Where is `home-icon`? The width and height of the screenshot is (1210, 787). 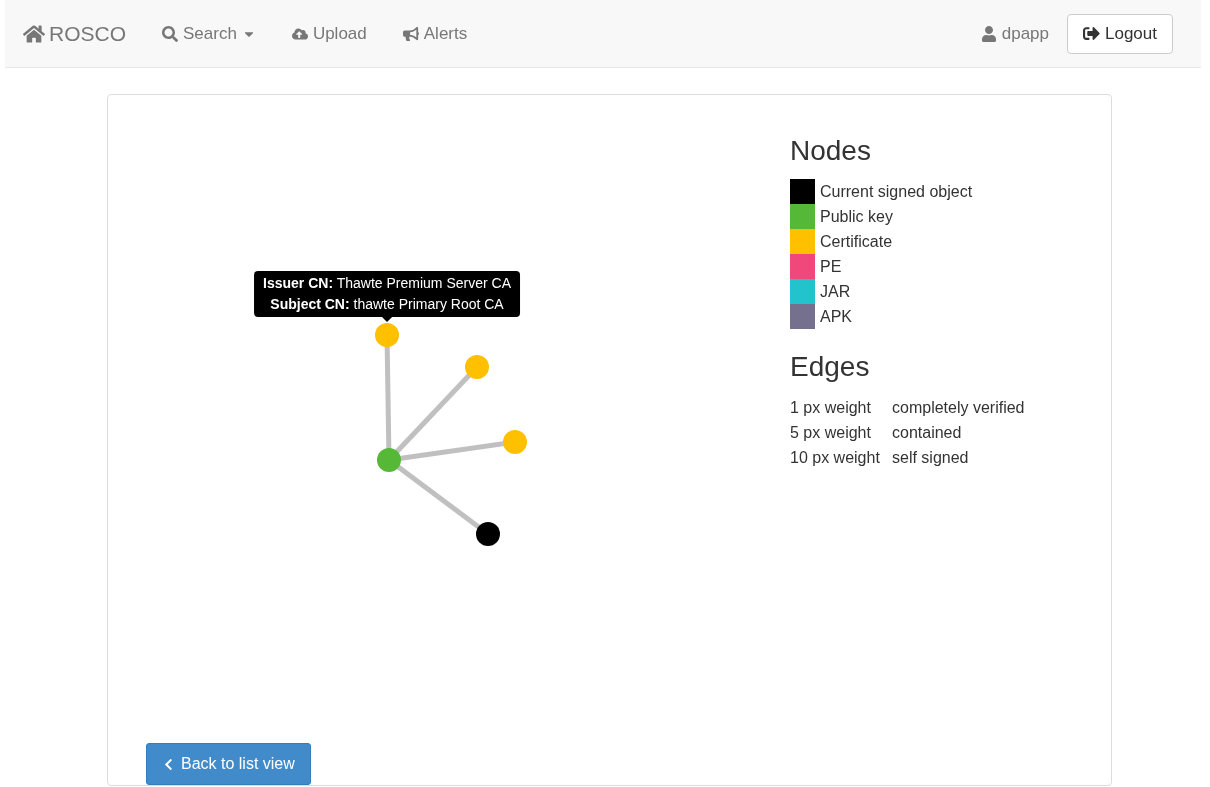
home-icon is located at coordinates (34, 33).